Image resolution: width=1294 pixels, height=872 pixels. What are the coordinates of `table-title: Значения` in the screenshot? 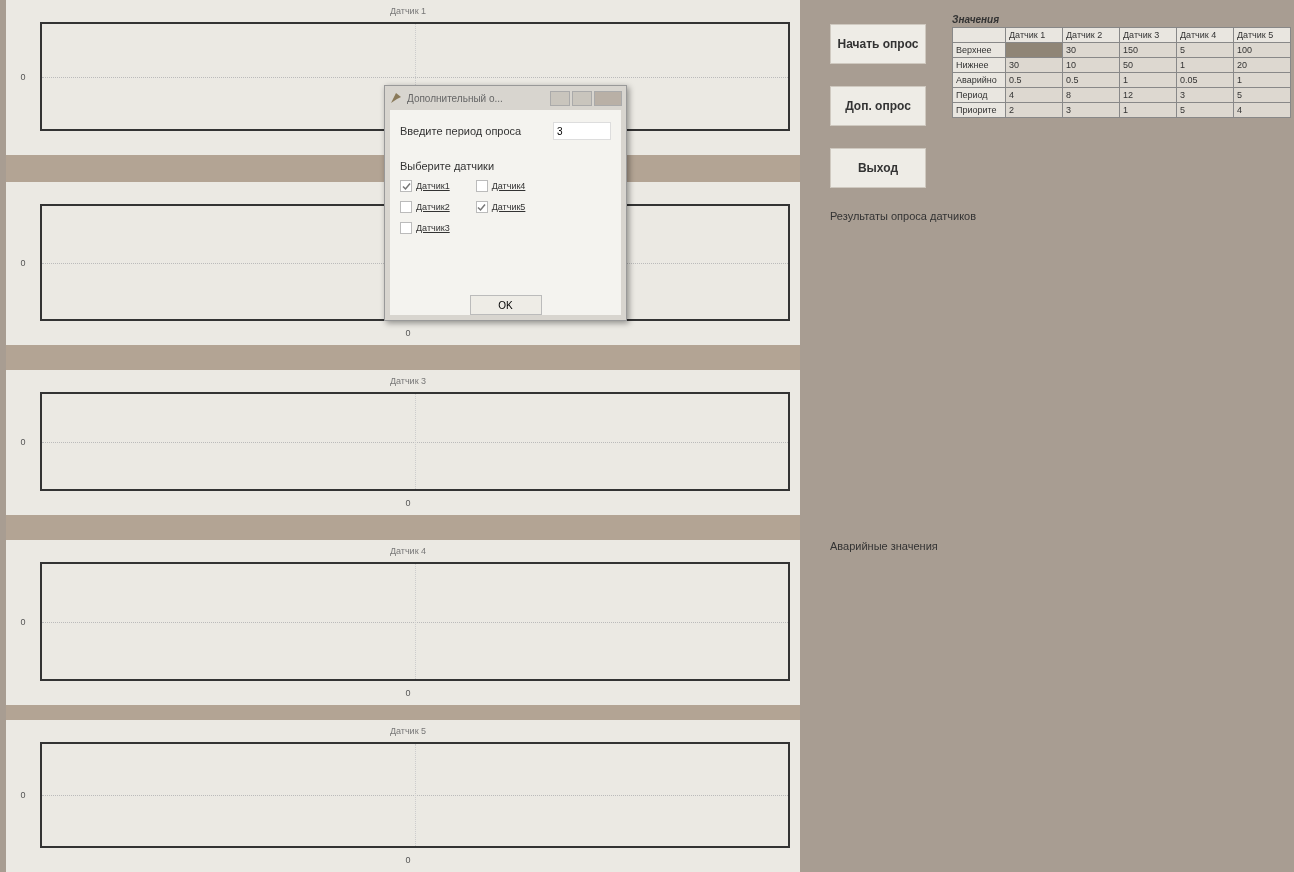 It's located at (976, 19).